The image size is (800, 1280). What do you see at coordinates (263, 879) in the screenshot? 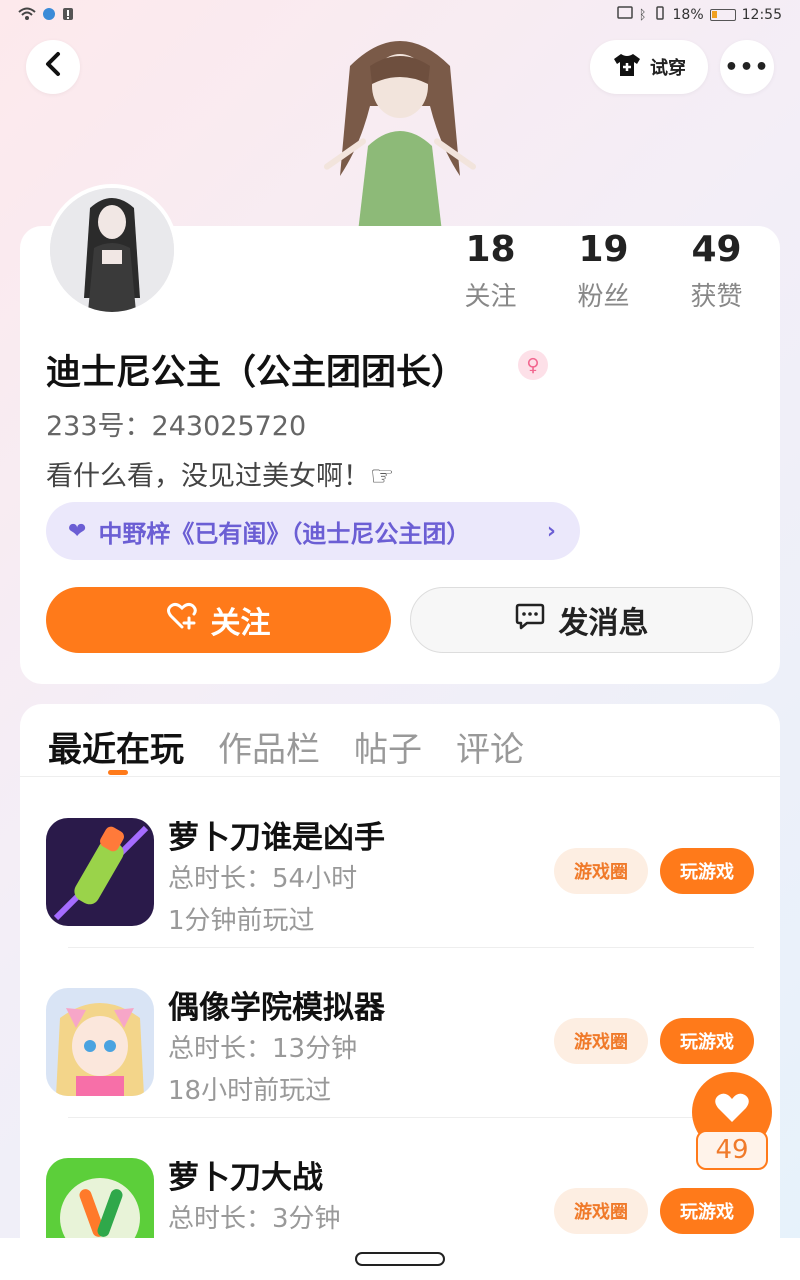
I see `game-duration: 总时长：54小时` at bounding box center [263, 879].